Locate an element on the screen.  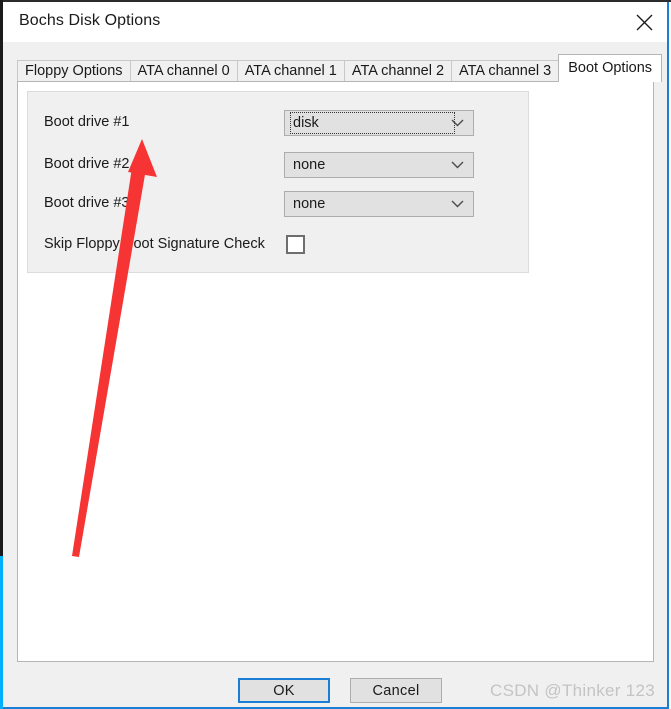
boot-drive-1-row: Boot drive #1 disk is located at coordinates (278, 124).